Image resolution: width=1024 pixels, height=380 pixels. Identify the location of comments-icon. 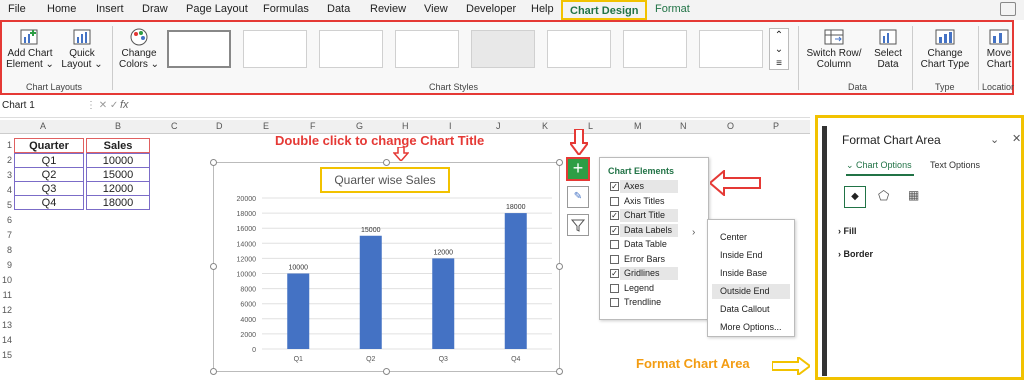
(1008, 9).